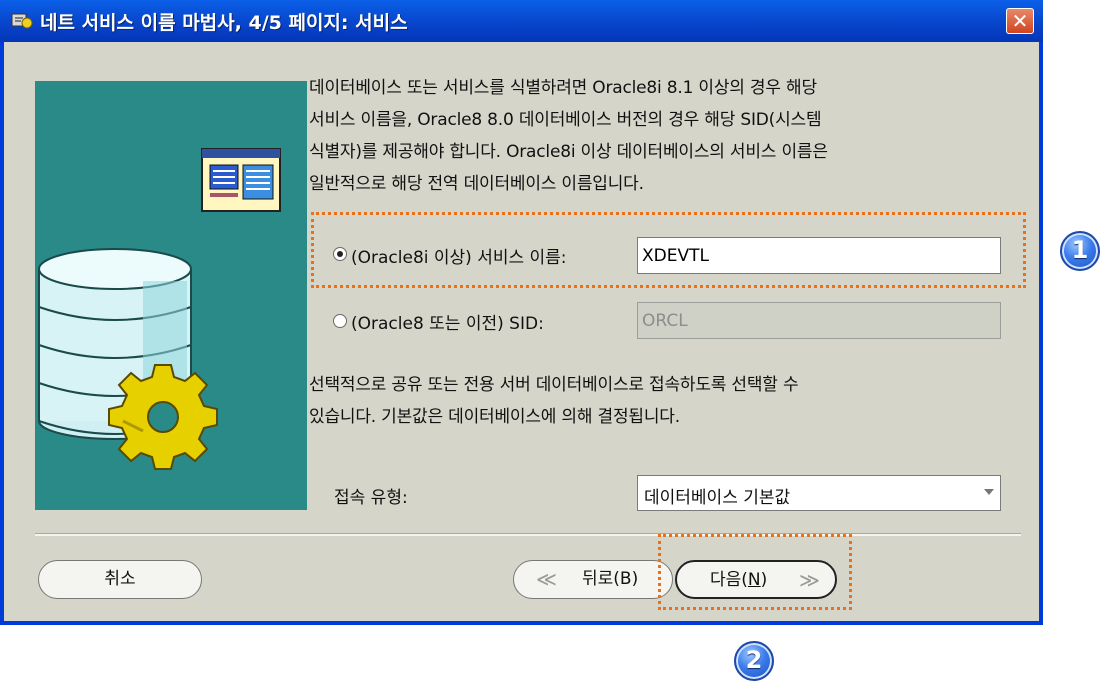 This screenshot has width=1114, height=696. What do you see at coordinates (1080, 251) in the screenshot?
I see `step-badge-1: 1` at bounding box center [1080, 251].